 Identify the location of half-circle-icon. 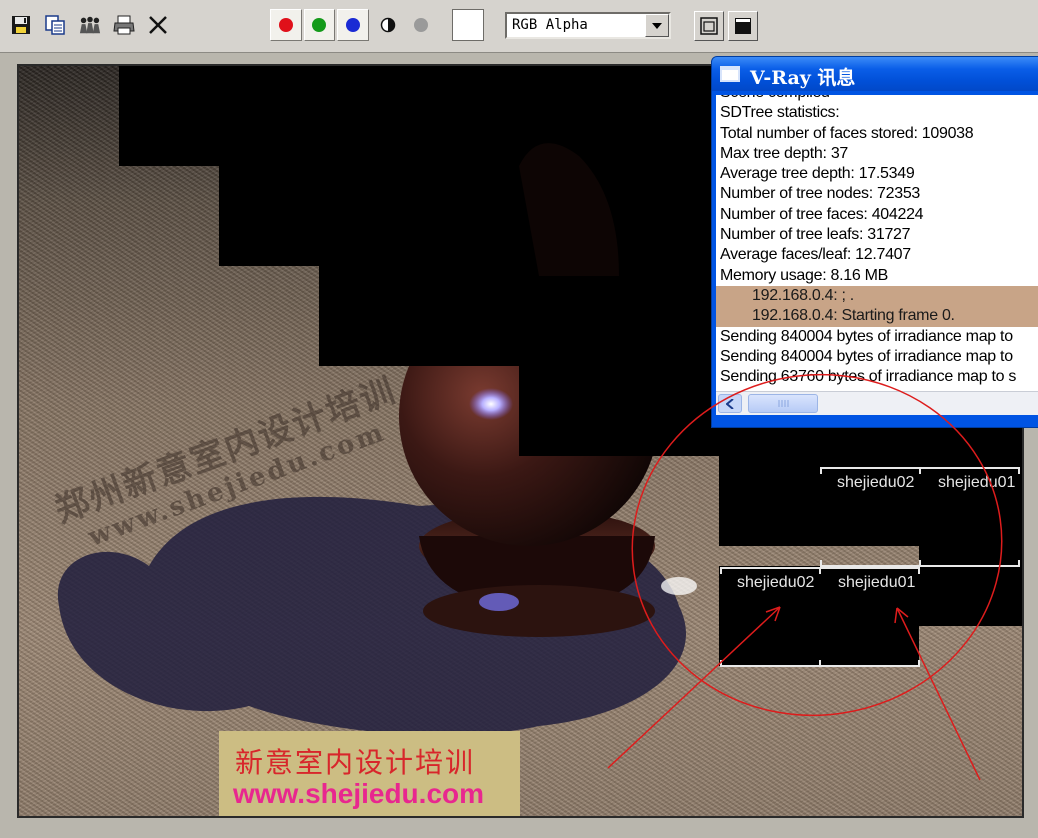
(387, 25).